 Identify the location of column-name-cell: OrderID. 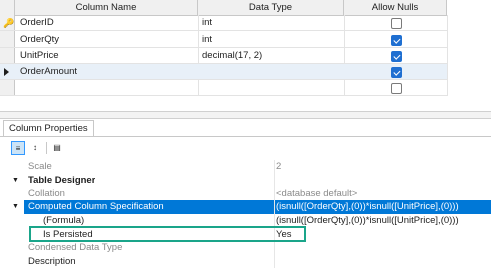
(108, 23).